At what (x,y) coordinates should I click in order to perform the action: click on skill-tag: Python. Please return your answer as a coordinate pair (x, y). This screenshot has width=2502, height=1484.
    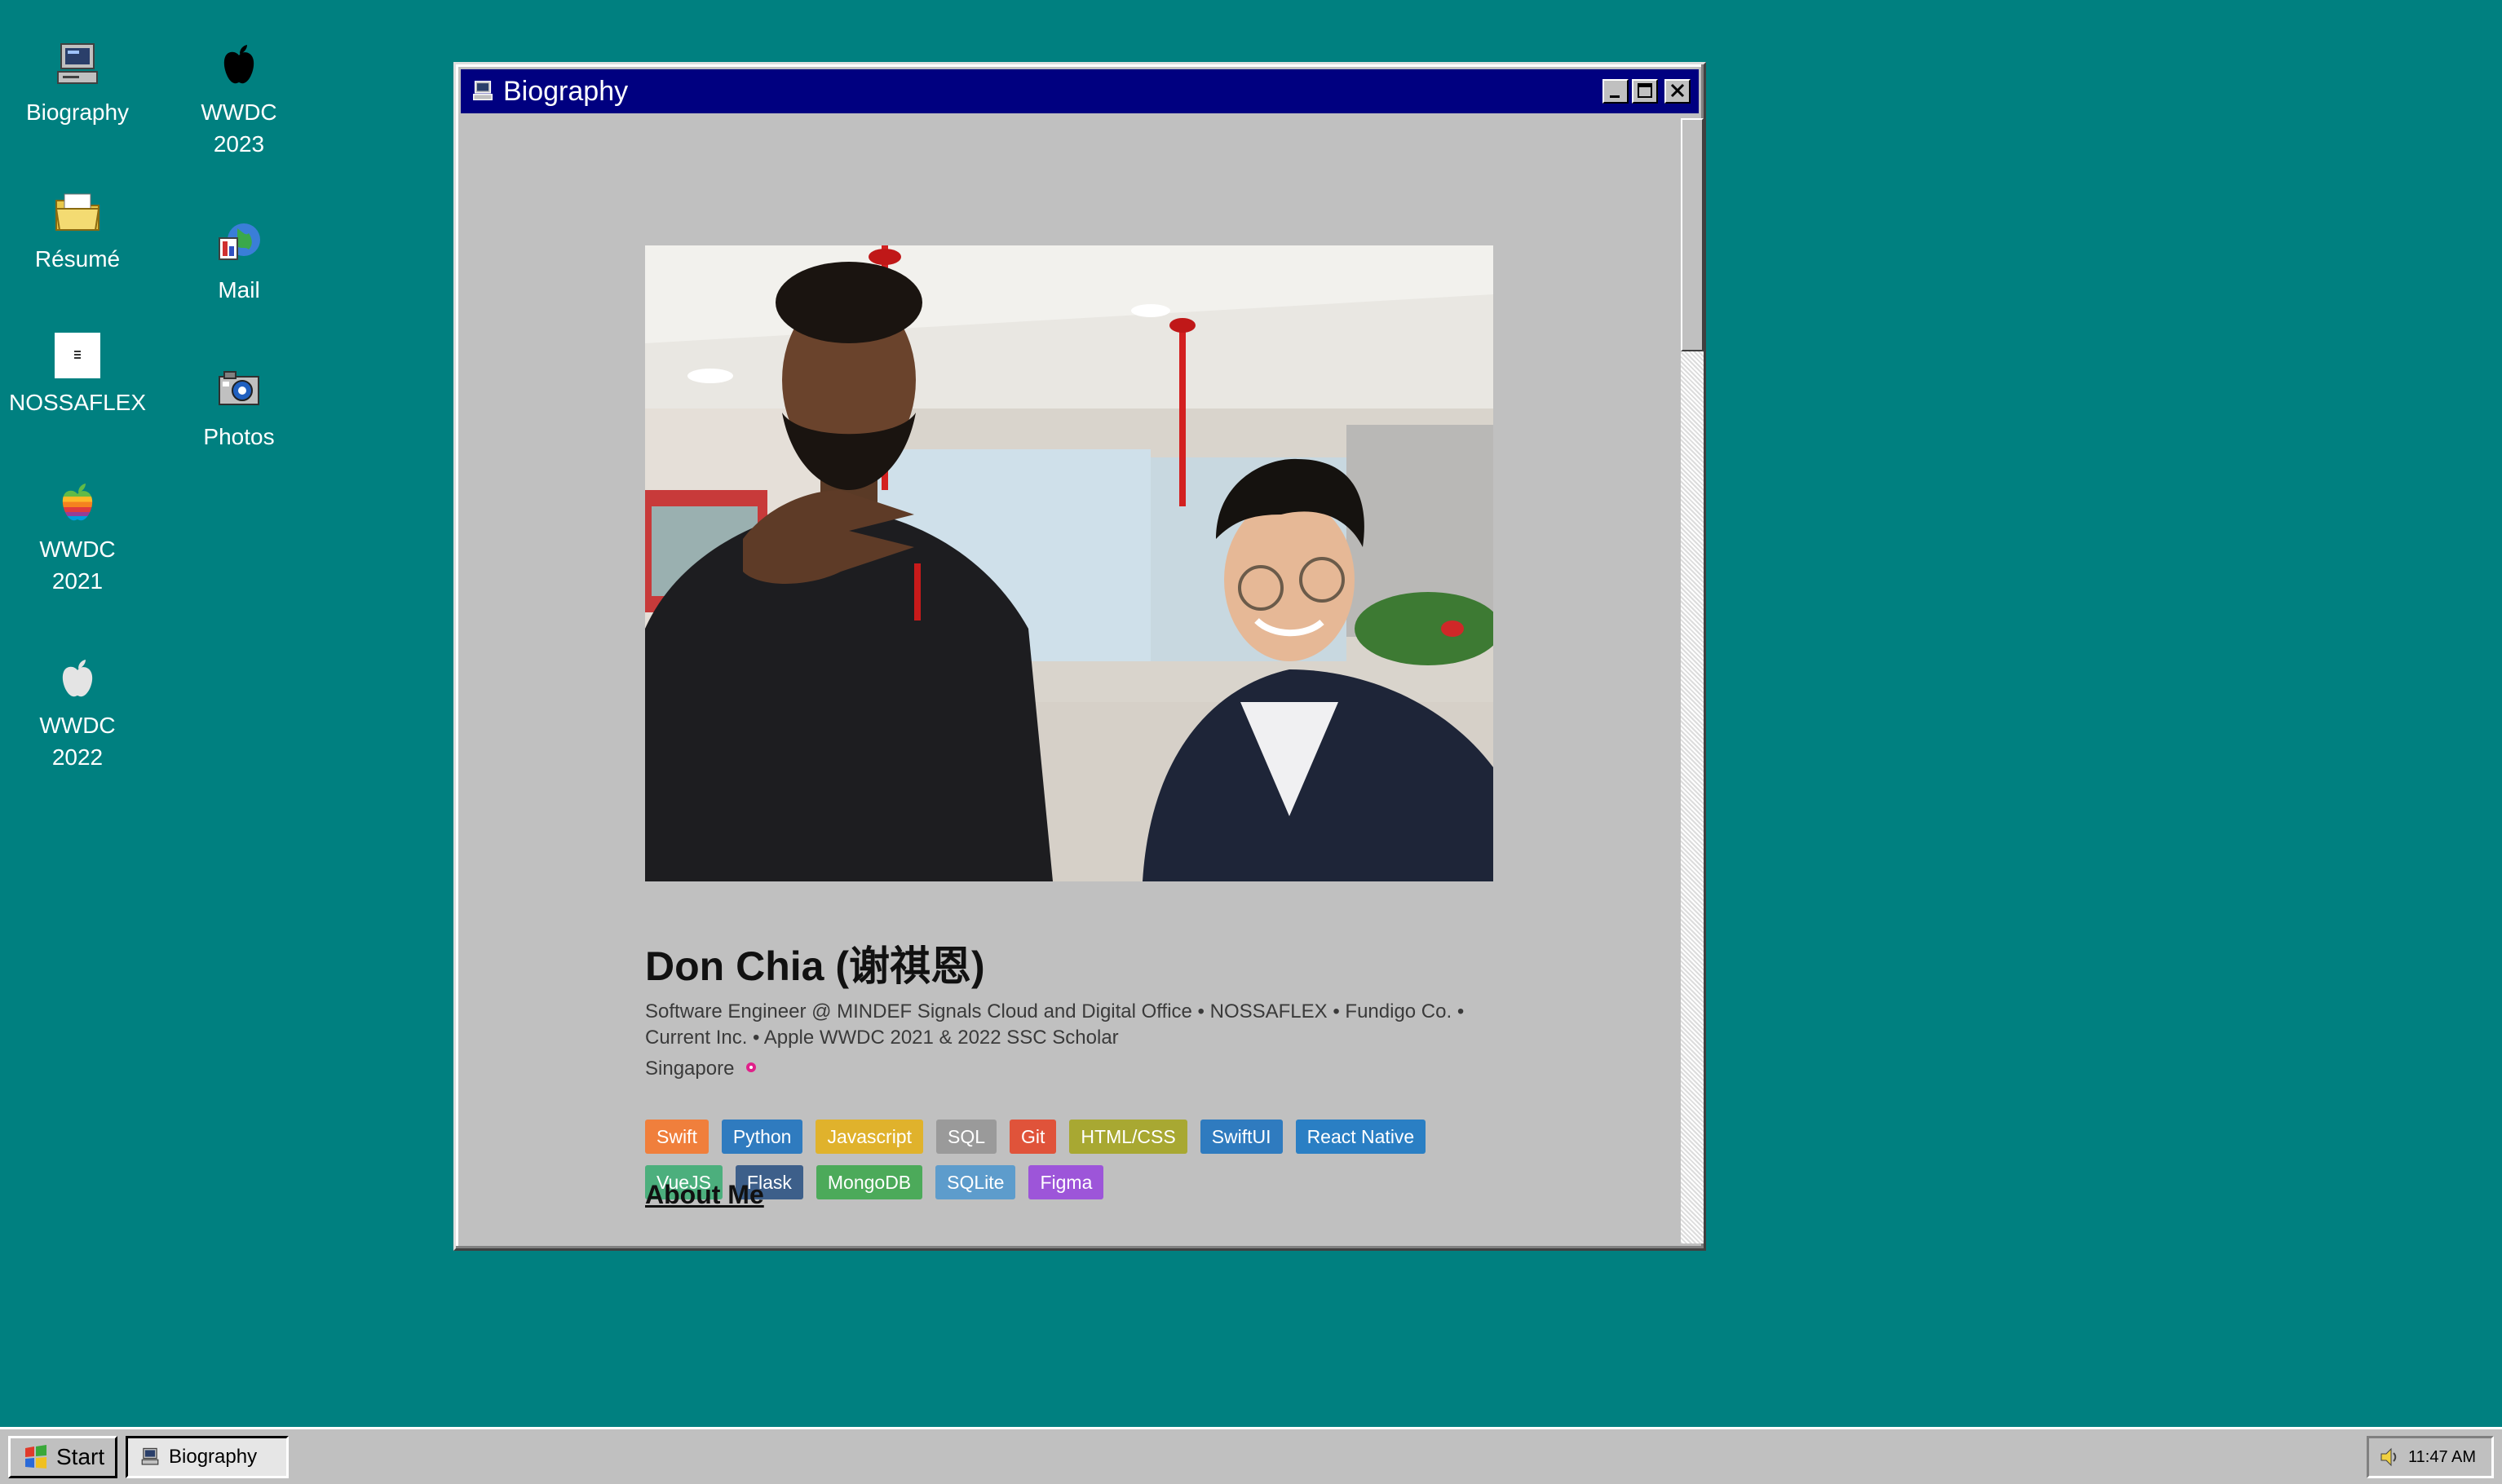
    Looking at the image, I should click on (762, 1137).